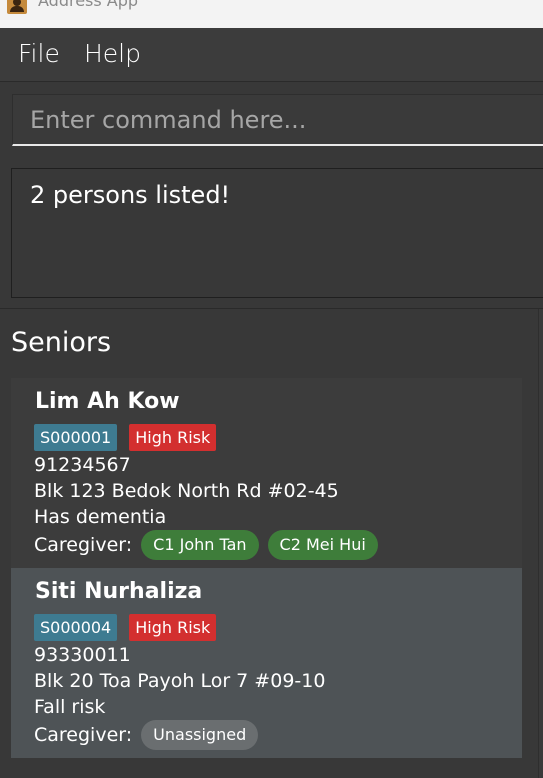  I want to click on tag-row: S000004 High Risk, so click(125, 627).